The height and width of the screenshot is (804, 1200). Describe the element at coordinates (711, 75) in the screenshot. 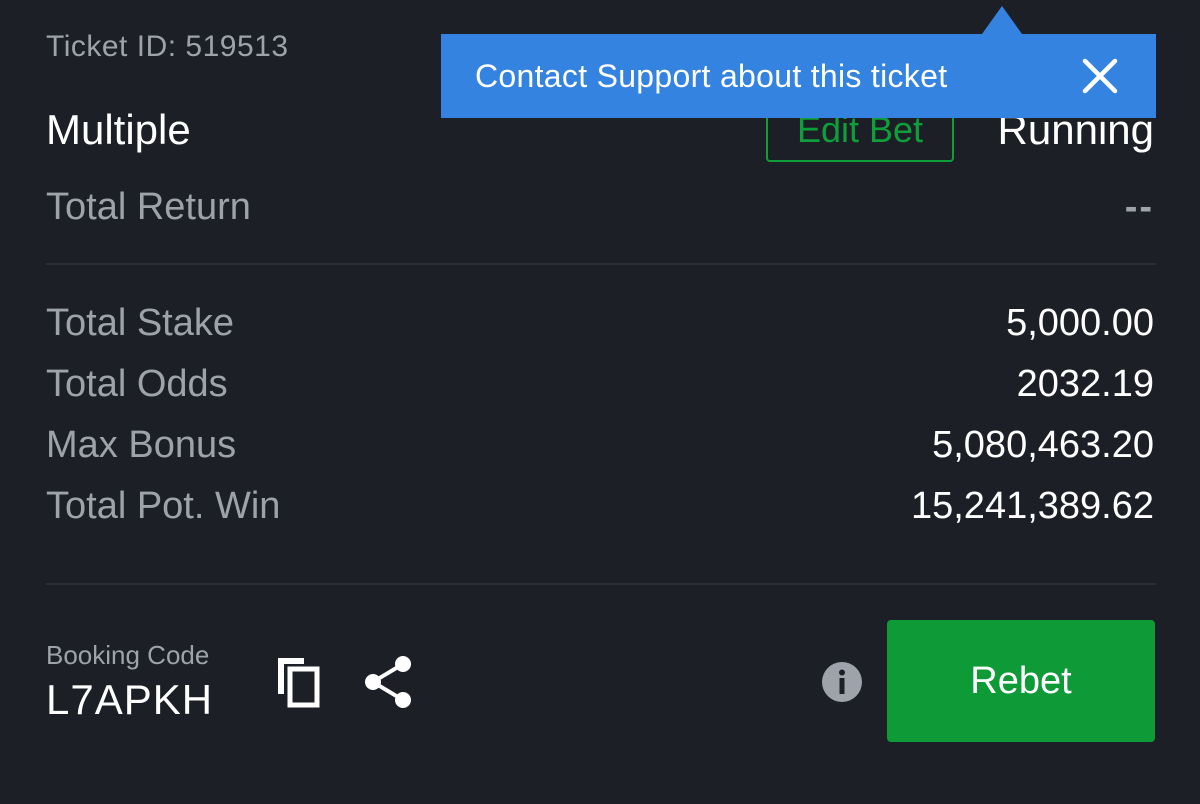

I see `tooltip-text: Contact Support about this ticket` at that location.